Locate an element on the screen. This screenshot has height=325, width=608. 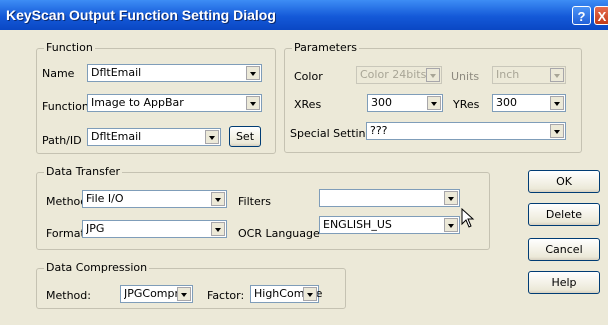
close-title-button: X is located at coordinates (601, 15).